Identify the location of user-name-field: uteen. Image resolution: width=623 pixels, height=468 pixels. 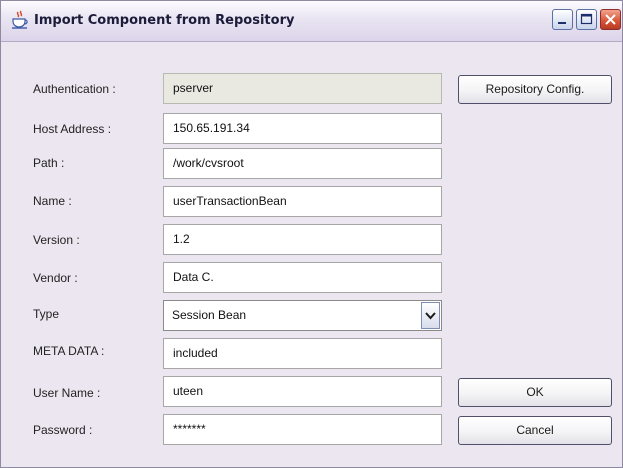
(302, 391).